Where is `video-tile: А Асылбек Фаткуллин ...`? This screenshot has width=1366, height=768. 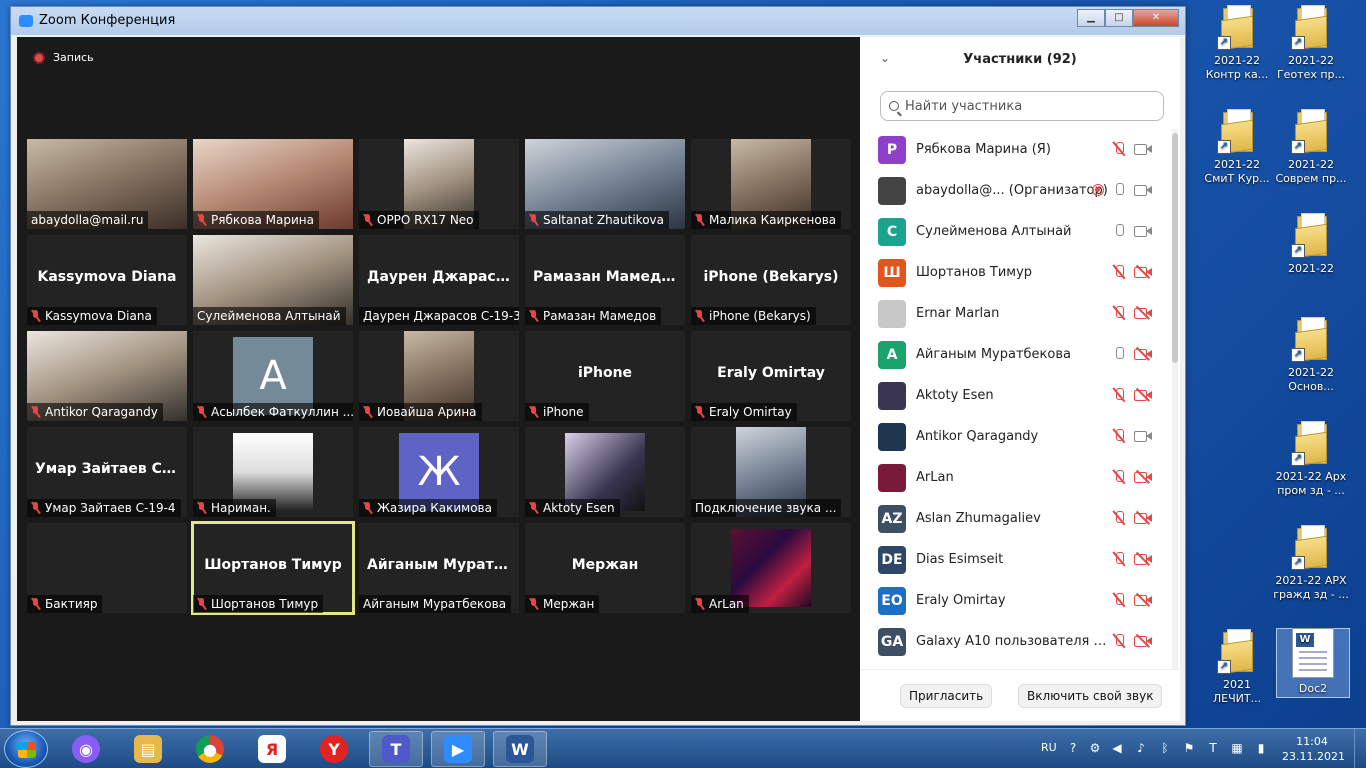 video-tile: А Асылбек Фаткуллин ... is located at coordinates (273, 376).